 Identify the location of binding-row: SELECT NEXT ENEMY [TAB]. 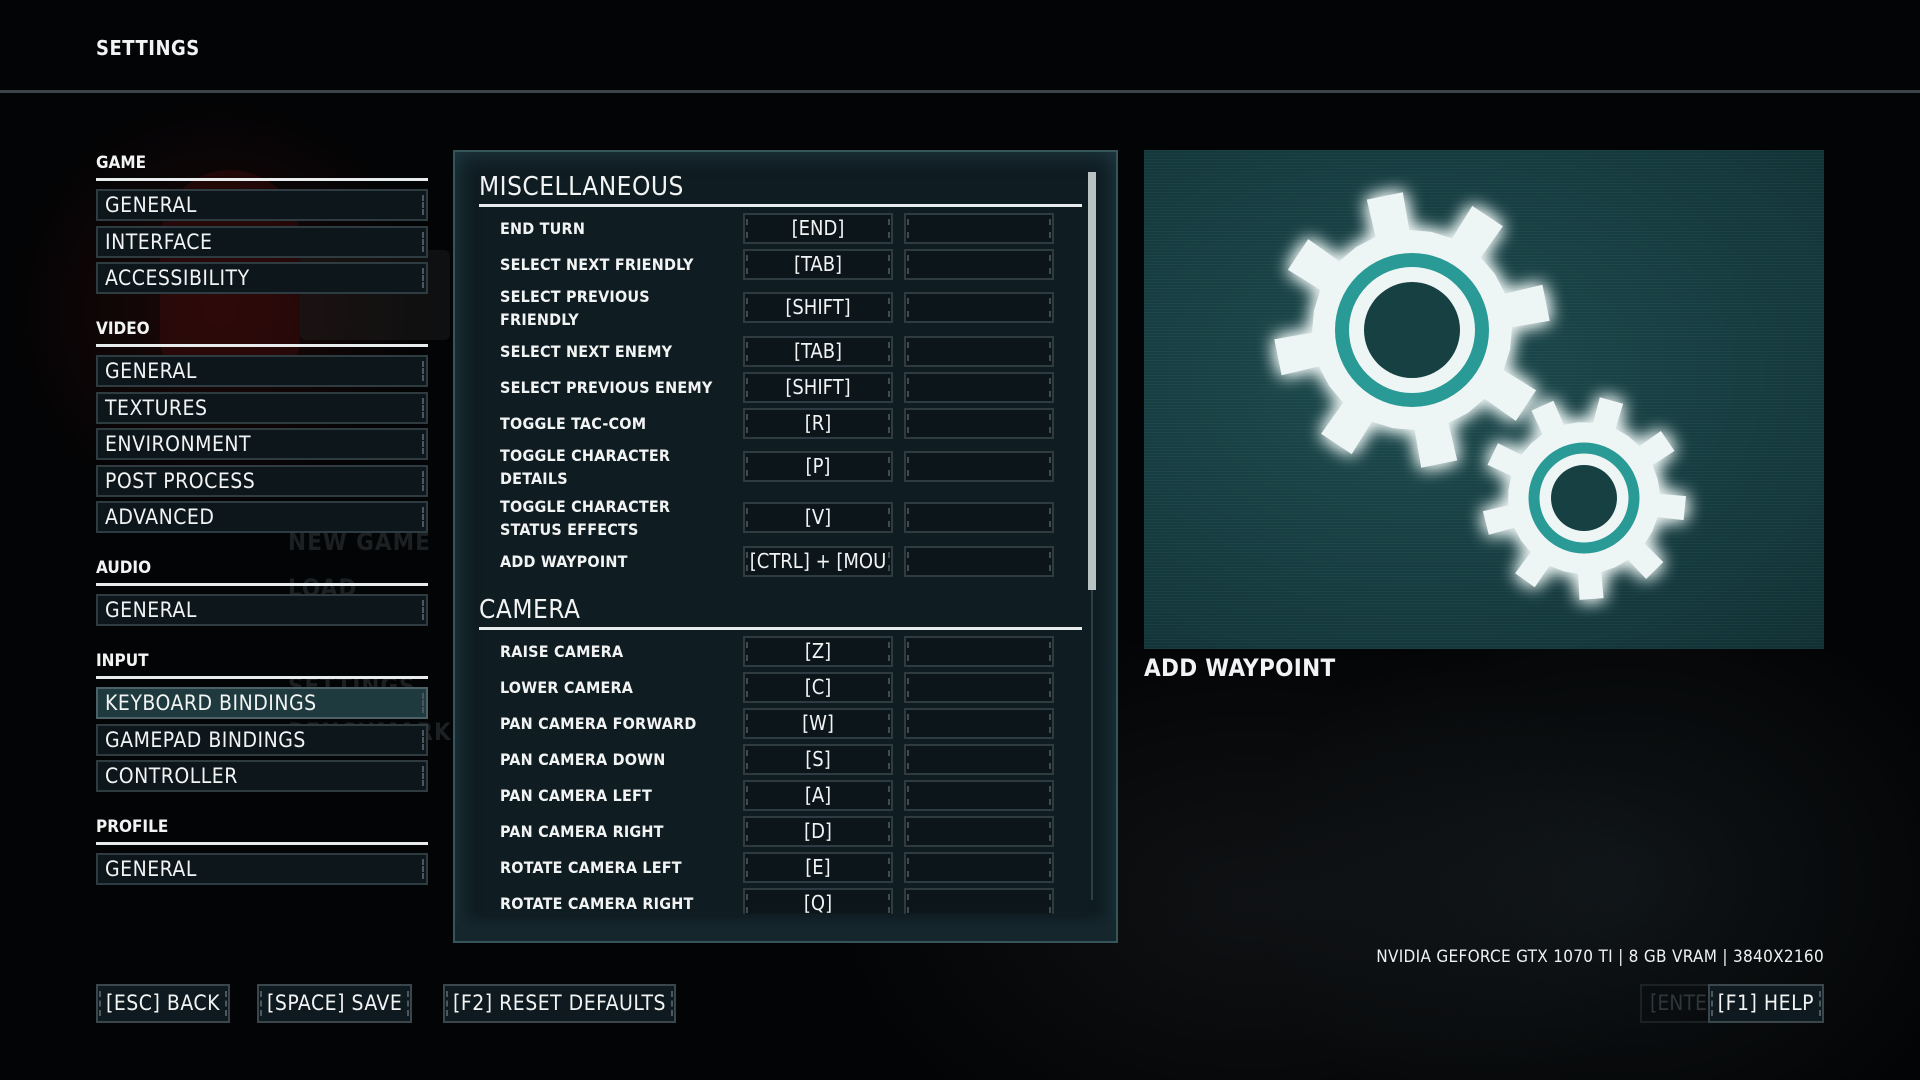
(780, 351).